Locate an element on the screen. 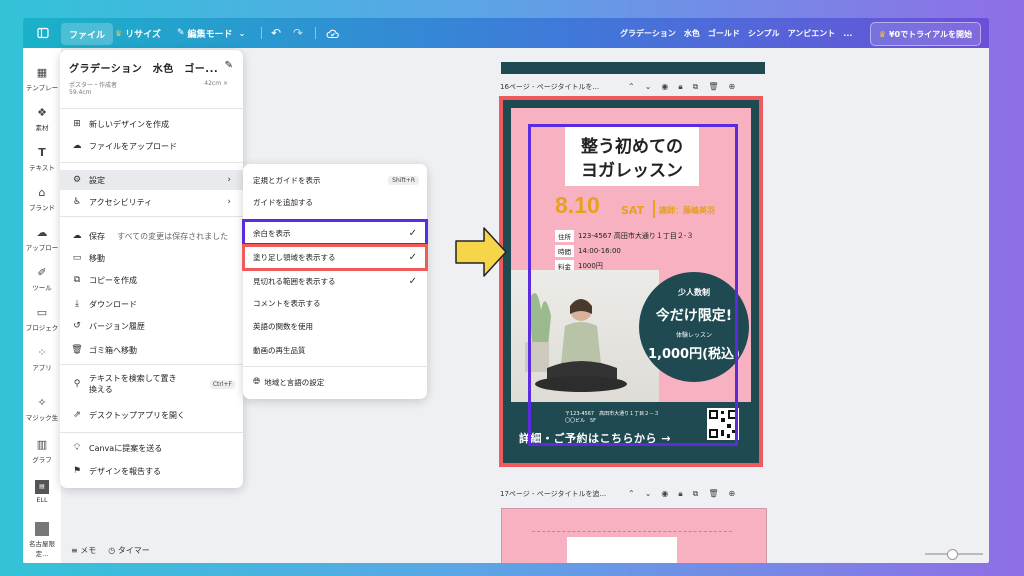 Image resolution: width=1024 pixels, height=576 pixels. rail-item-upload: ☁ アップロー is located at coordinates (42, 239).